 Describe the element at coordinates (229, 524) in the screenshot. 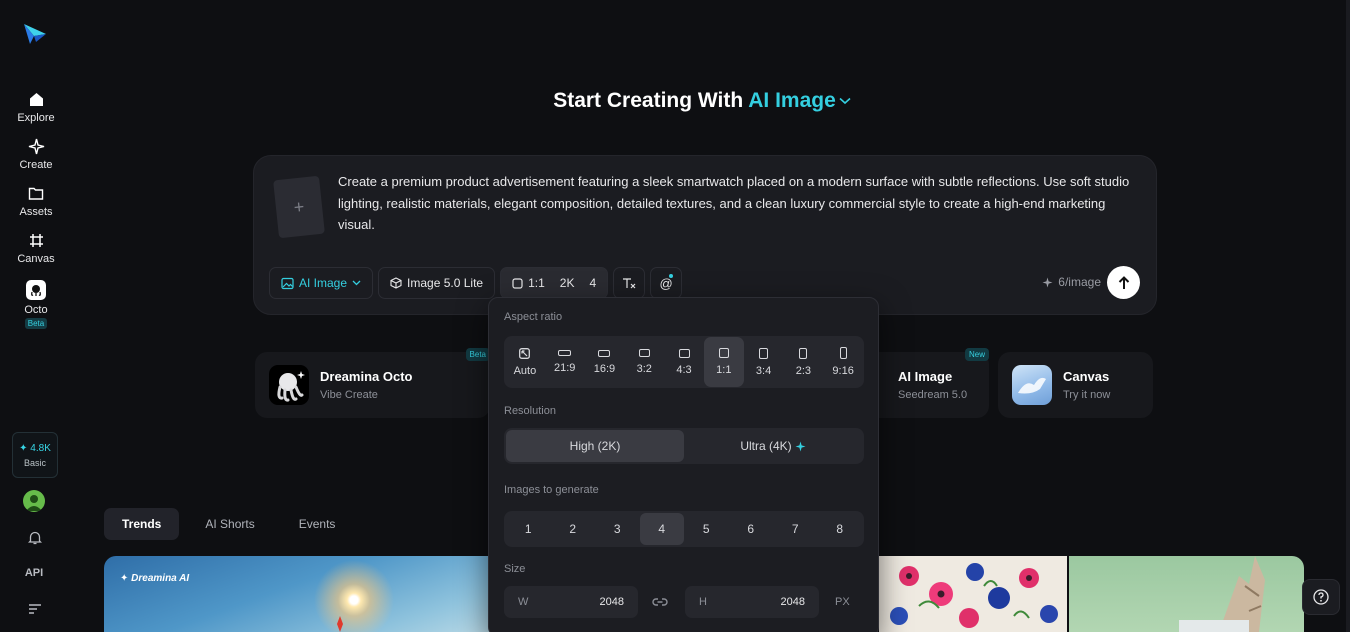

I see `tab-ai-shorts: AI Shorts` at that location.